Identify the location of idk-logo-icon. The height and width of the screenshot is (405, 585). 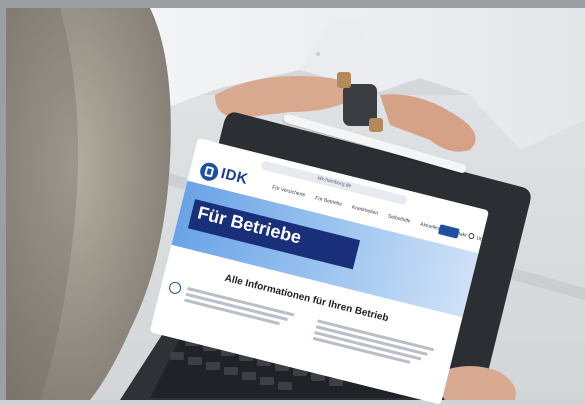
(209, 171).